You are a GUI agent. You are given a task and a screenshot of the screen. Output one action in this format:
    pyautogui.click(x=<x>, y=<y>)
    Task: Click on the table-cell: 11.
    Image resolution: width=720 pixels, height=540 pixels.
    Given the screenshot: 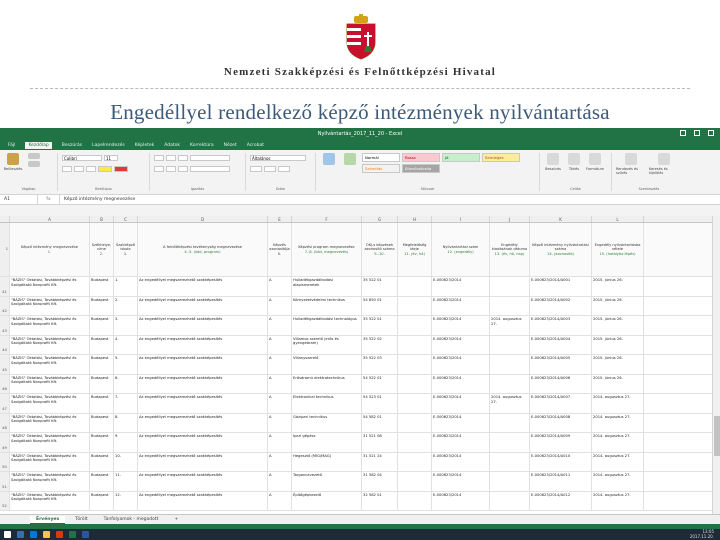 What is the action you would take?
    pyautogui.click(x=126, y=481)
    